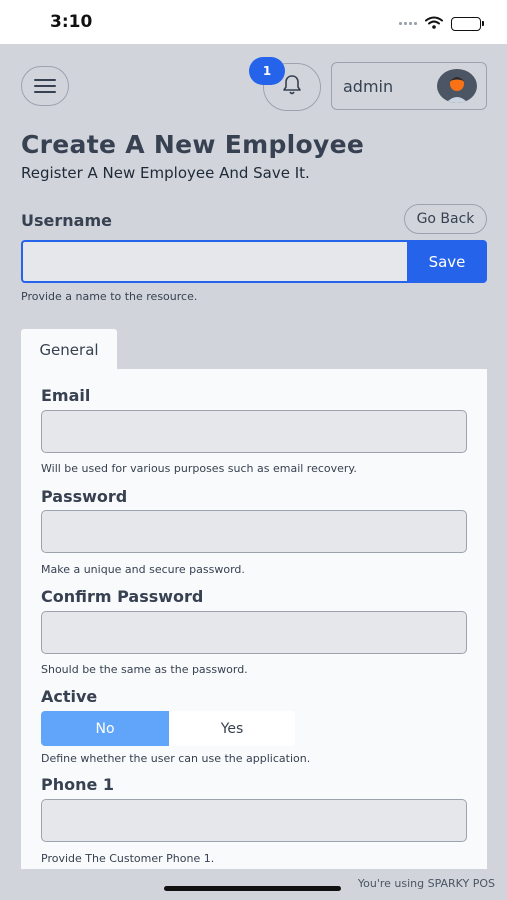 This screenshot has height=900, width=507. What do you see at coordinates (232, 728) in the screenshot?
I see `active-option-yes: Yes` at bounding box center [232, 728].